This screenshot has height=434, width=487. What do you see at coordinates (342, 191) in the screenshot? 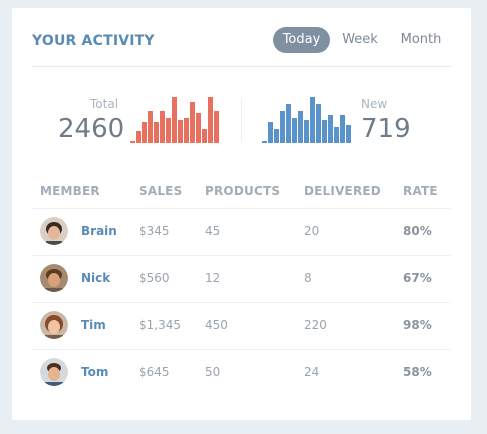
I see `column-delivered: DELIVERED` at bounding box center [342, 191].